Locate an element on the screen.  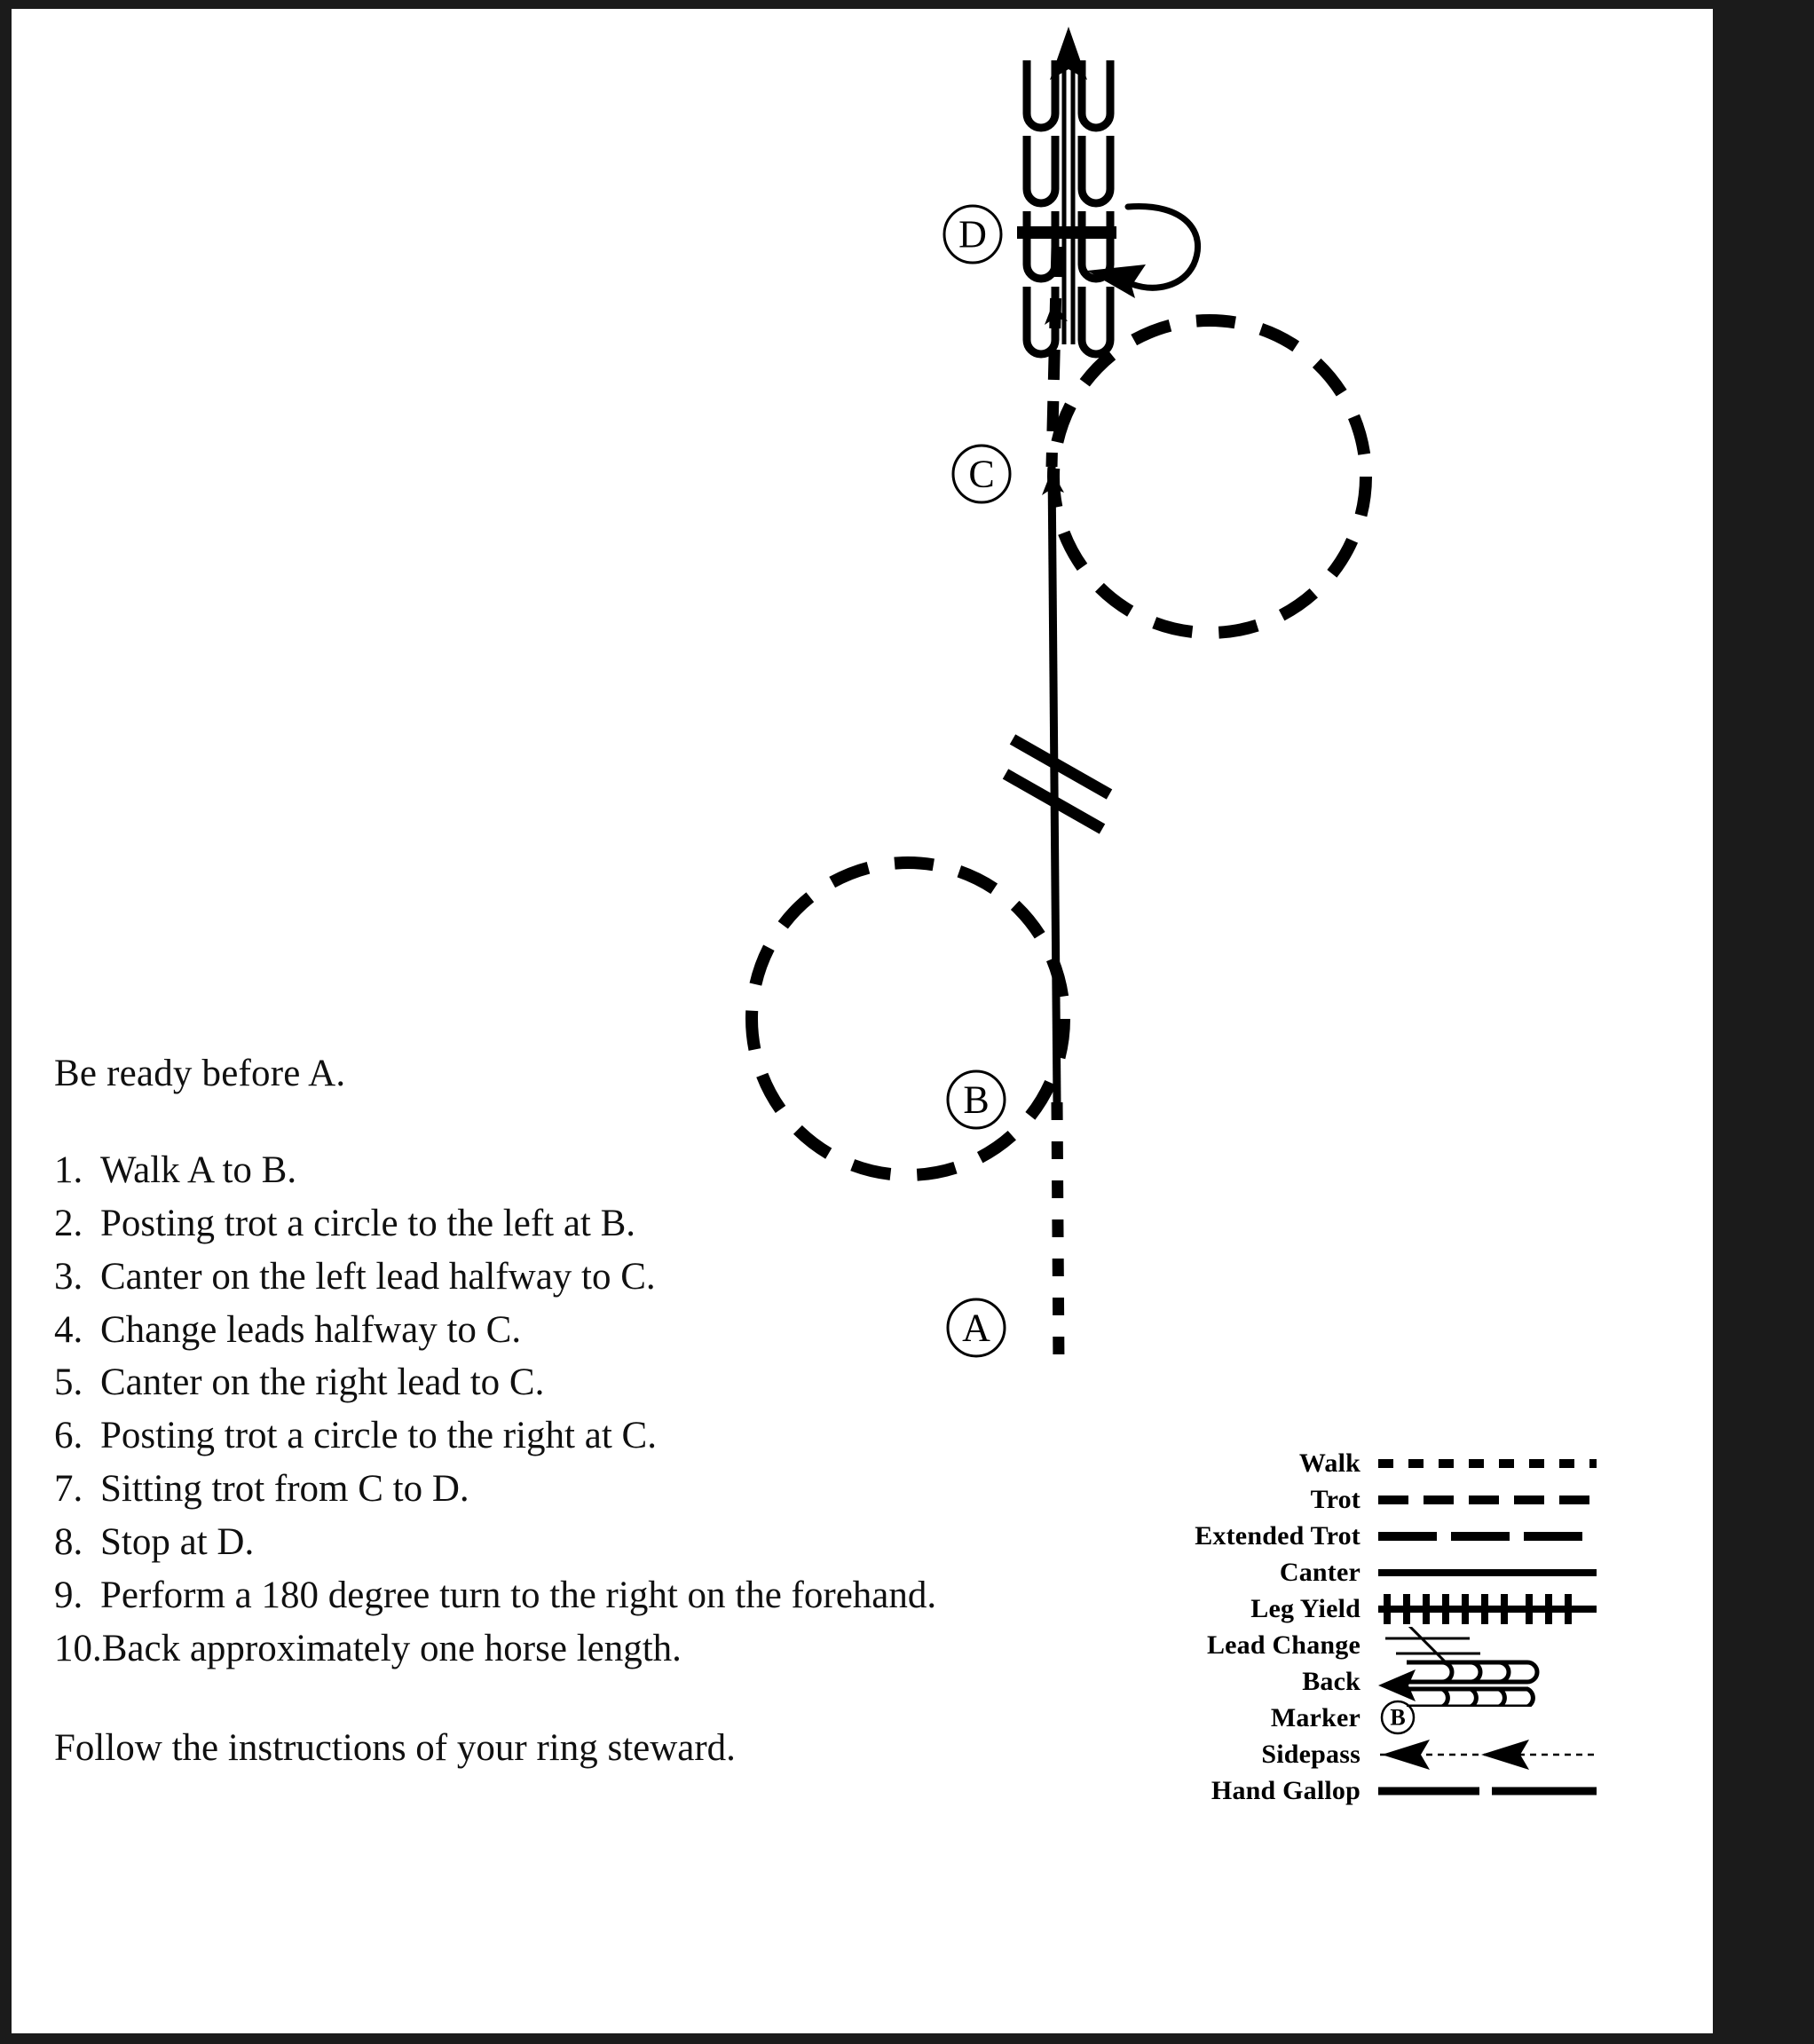
legend-symbol-extended-trot is located at coordinates (1487, 1536).